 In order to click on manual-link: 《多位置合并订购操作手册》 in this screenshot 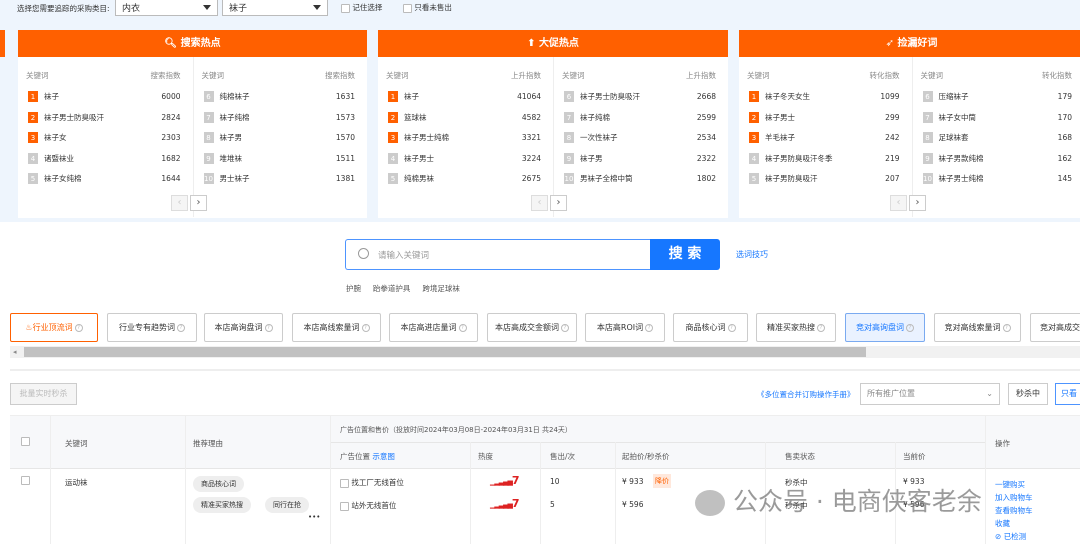, I will do `click(806, 394)`.